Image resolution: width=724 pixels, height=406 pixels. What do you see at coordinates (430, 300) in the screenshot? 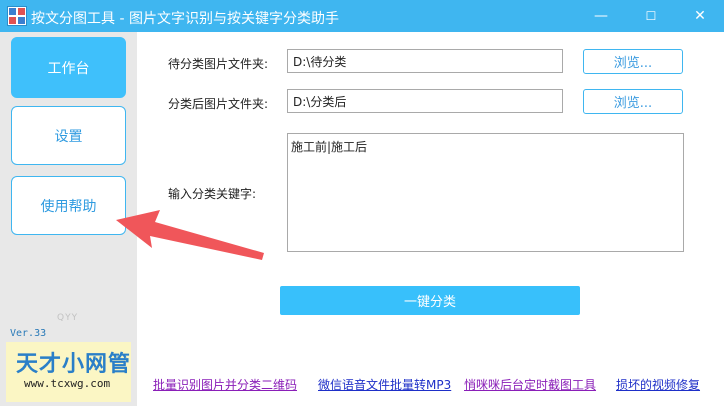
I see `one-click-classify-button: 一键分类` at bounding box center [430, 300].